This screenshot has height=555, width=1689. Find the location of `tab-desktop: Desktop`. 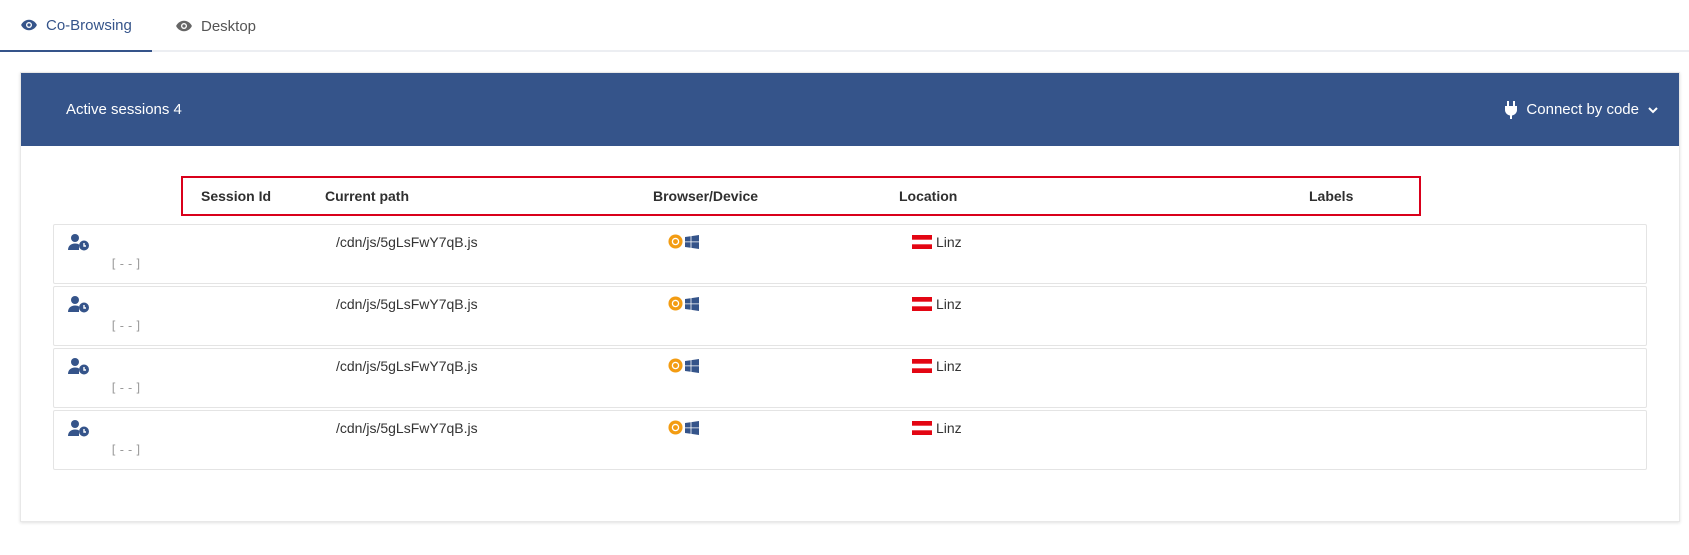

tab-desktop: Desktop is located at coordinates (215, 26).